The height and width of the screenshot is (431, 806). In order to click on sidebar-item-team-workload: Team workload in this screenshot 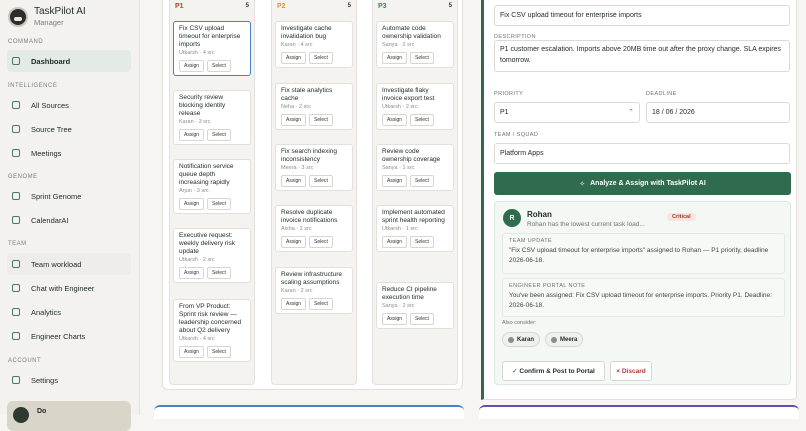, I will do `click(69, 264)`.